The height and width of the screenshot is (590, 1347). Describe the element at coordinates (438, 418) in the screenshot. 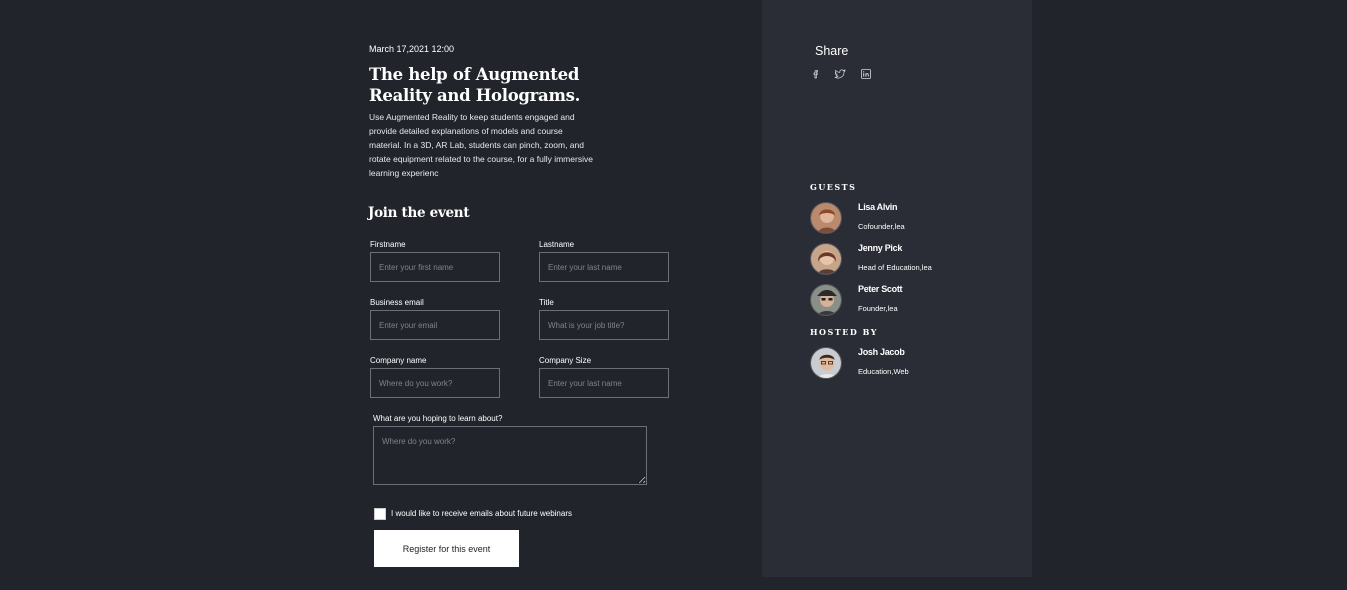

I see `learn-label: What are you hoping to learn about?` at that location.